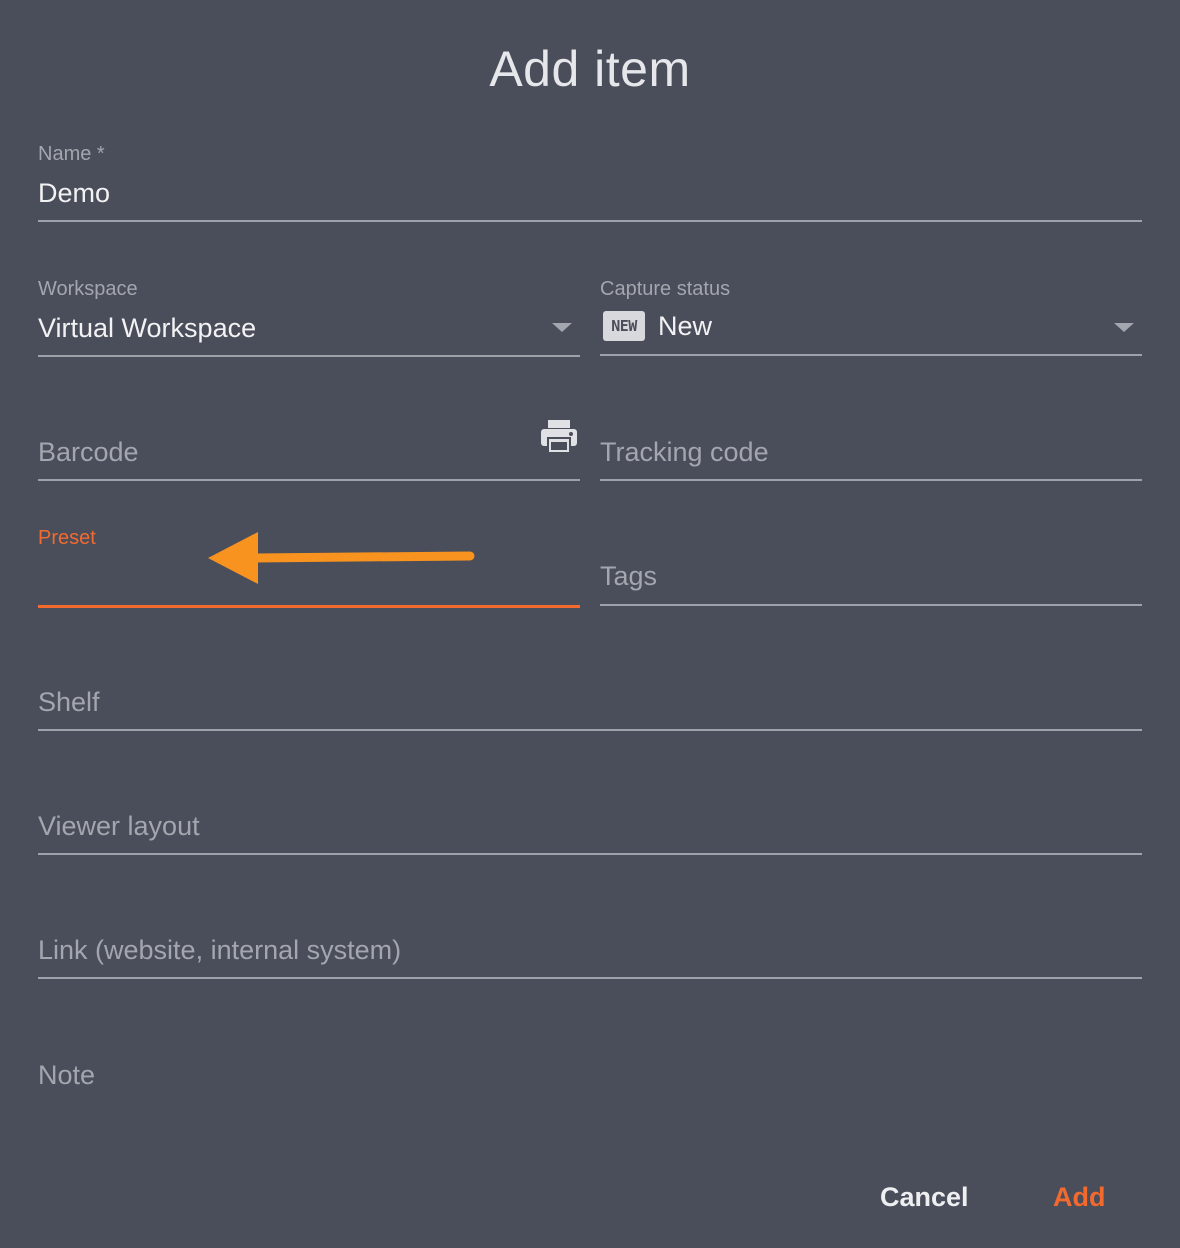  I want to click on viewer-layout-field: Viewer layout, so click(590, 819).